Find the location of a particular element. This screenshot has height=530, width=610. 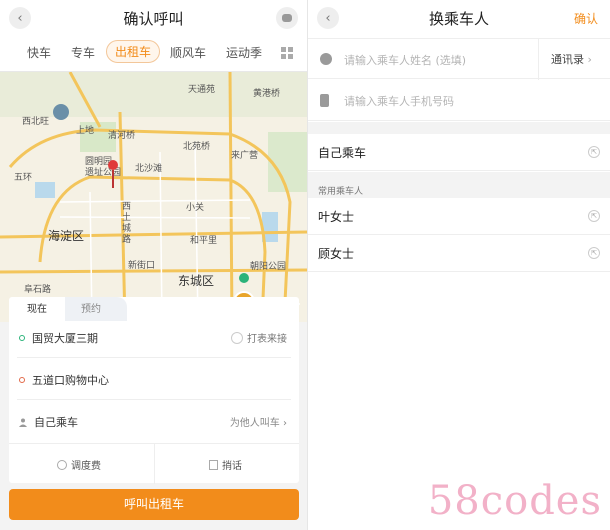

page-title: 换乘车人 is located at coordinates (458, 19).